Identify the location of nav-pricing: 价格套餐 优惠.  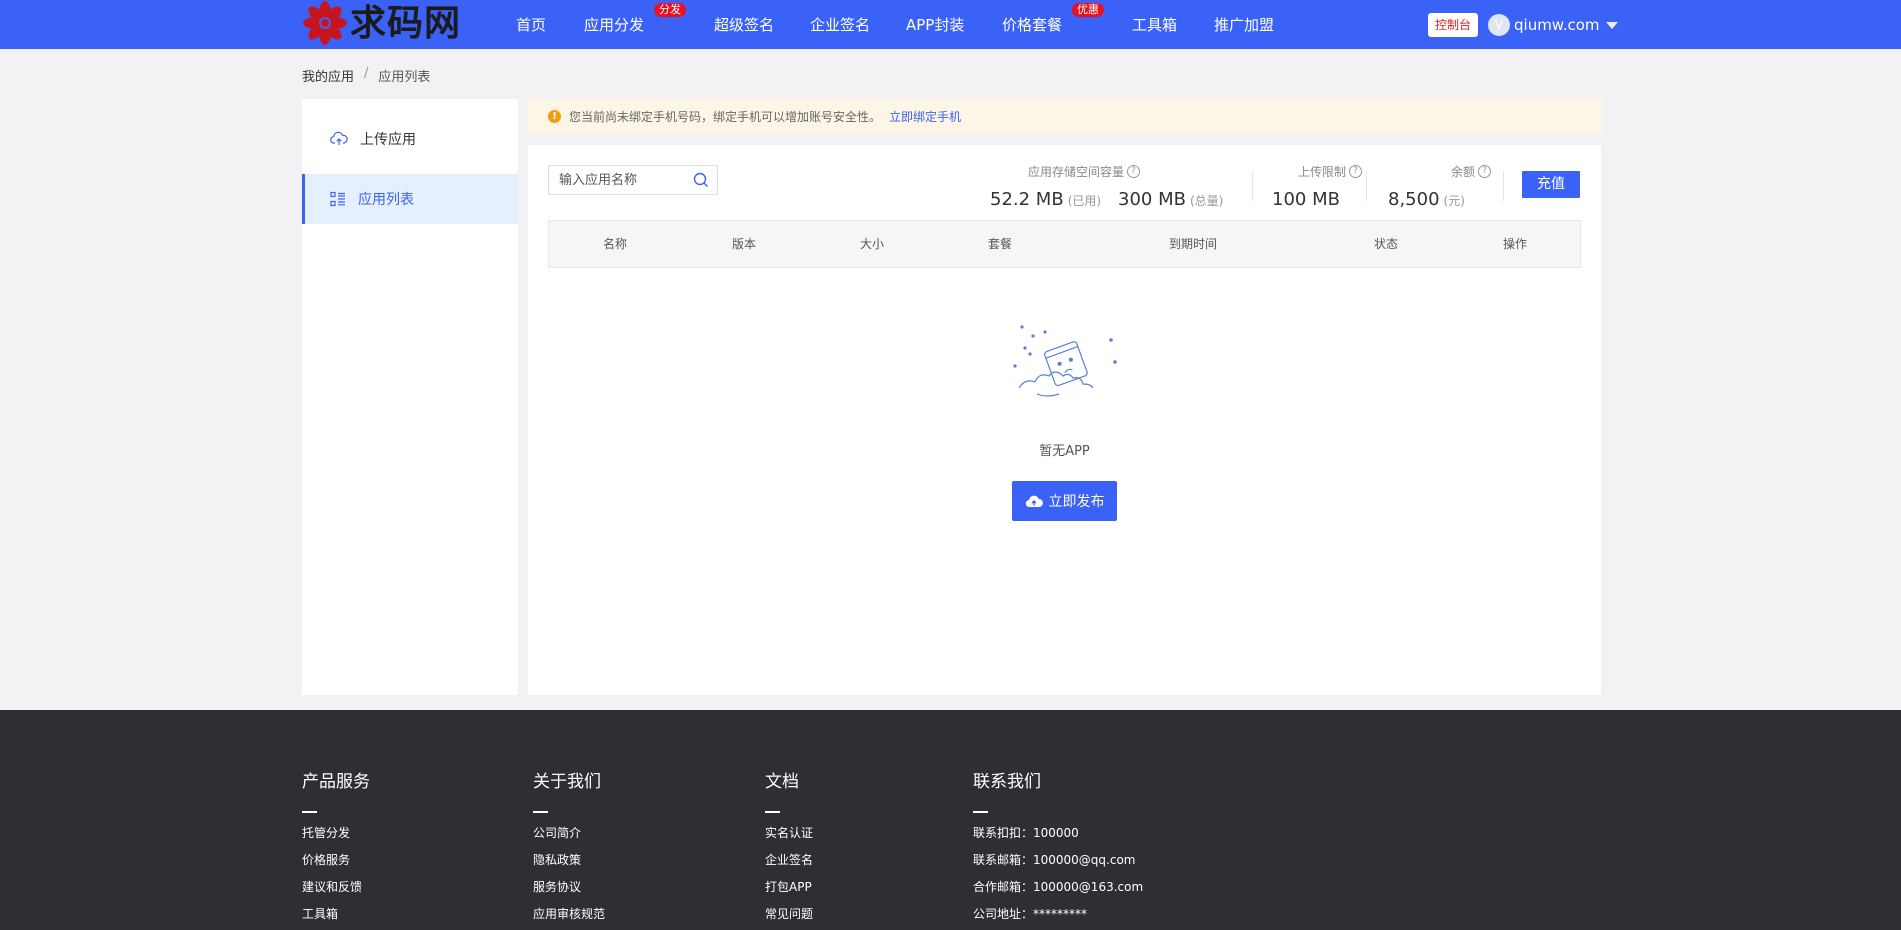
(1053, 24).